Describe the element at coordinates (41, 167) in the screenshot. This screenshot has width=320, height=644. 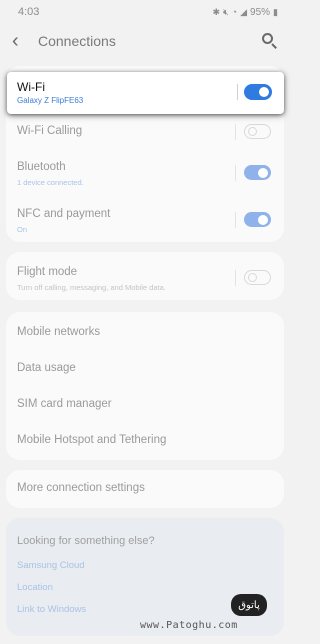
I see `bluetooth-label: Bluetooth` at that location.